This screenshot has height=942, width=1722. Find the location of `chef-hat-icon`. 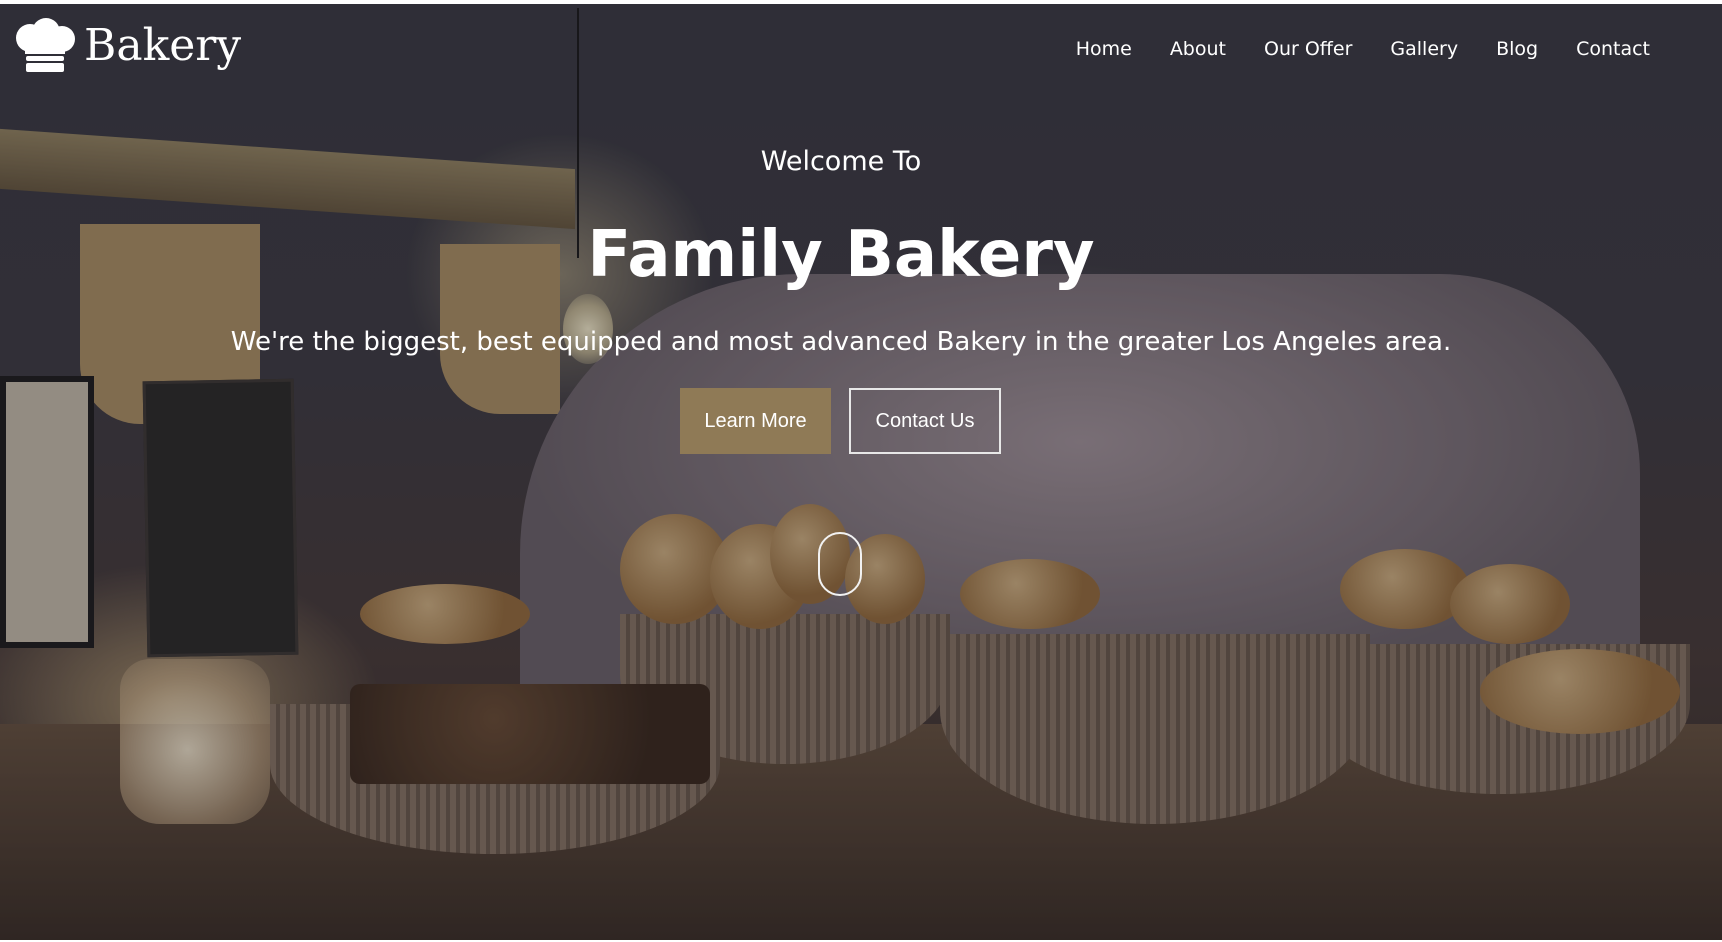

chef-hat-icon is located at coordinates (45, 45).